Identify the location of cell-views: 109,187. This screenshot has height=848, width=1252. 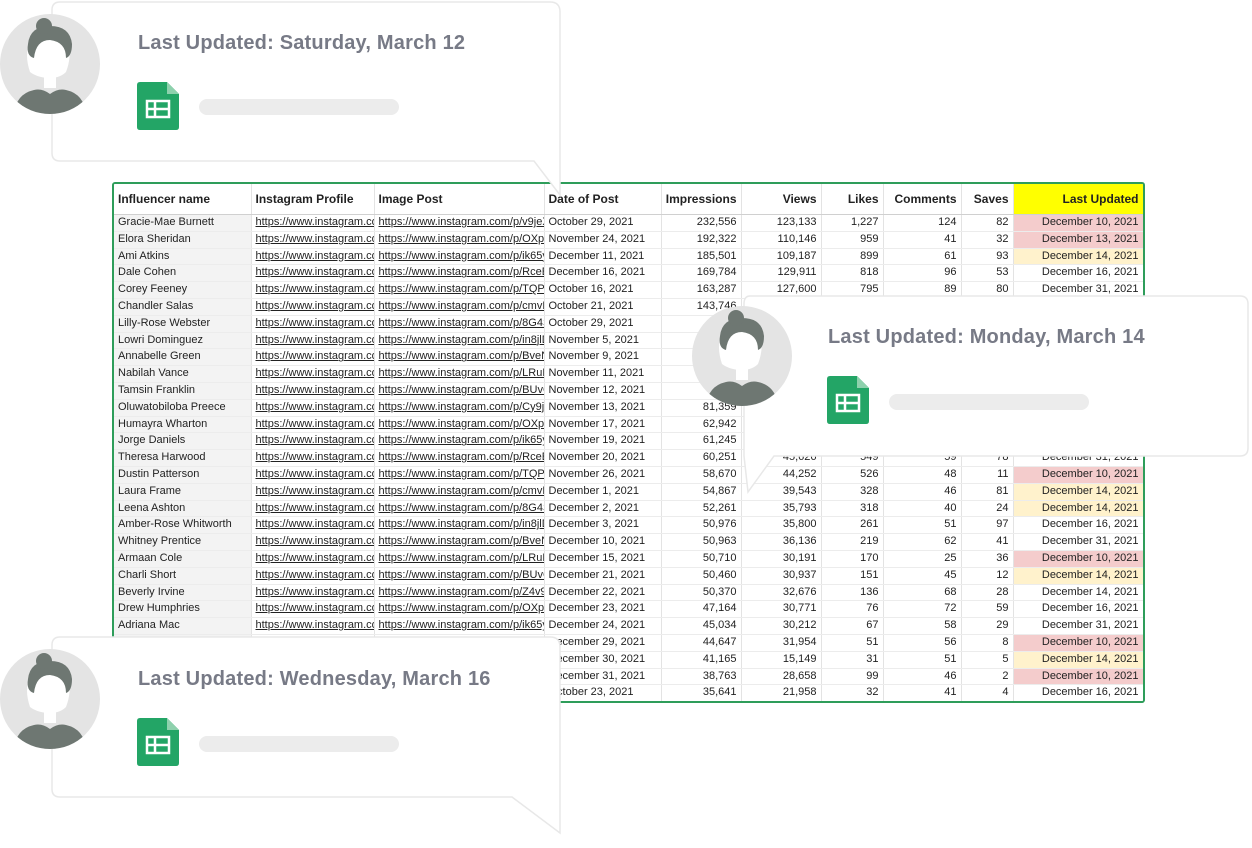
(781, 257).